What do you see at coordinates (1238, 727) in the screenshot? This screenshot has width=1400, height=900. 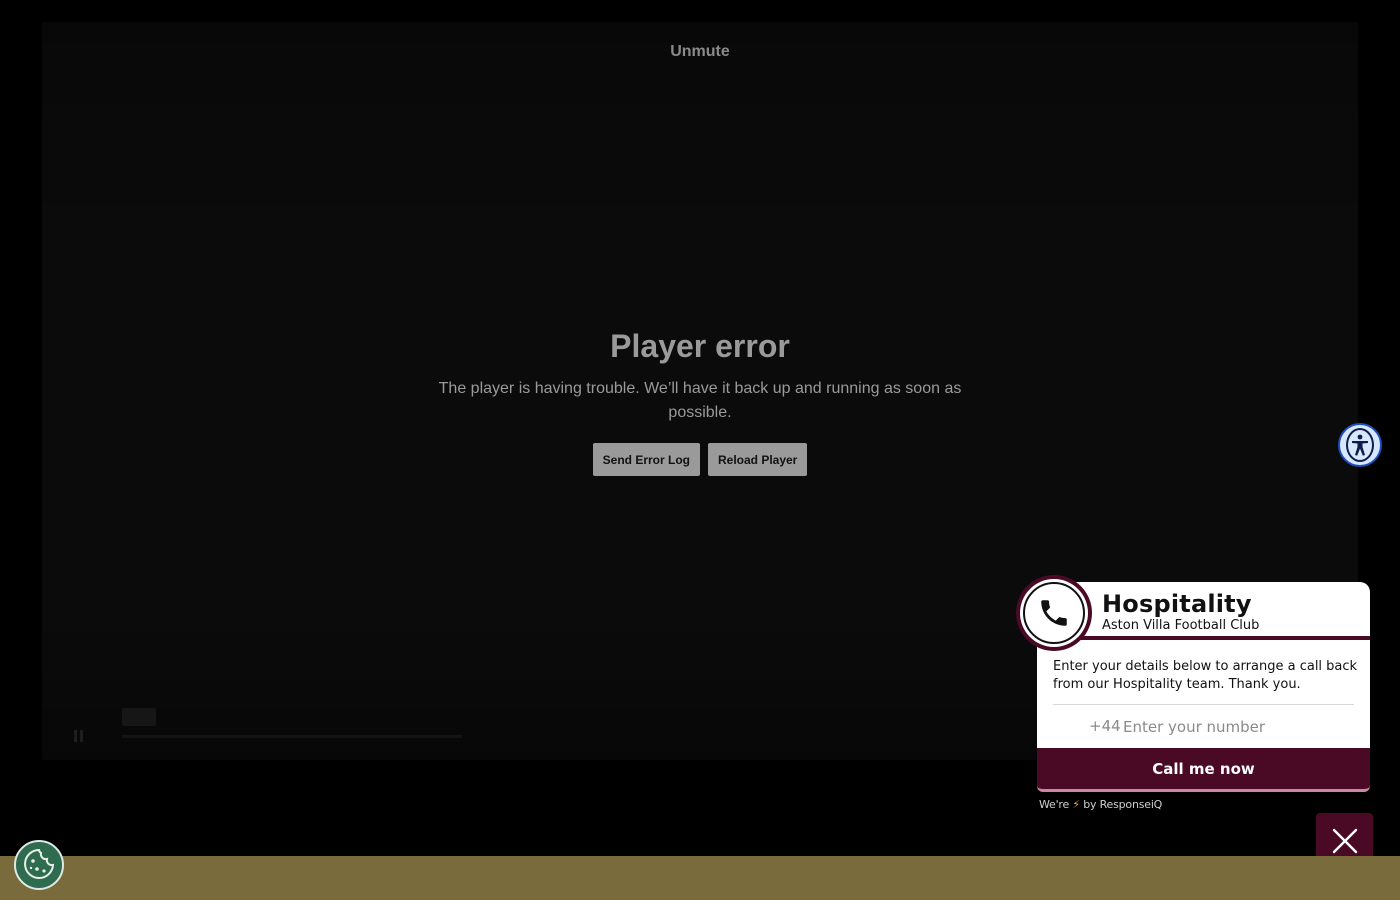 I see `phone-number-input` at bounding box center [1238, 727].